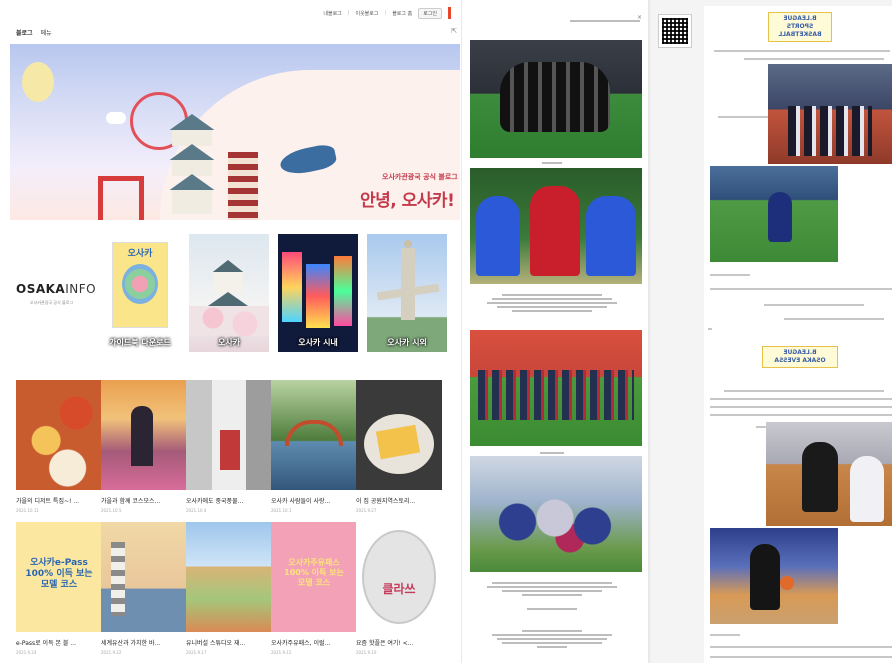 This screenshot has height=663, width=892. What do you see at coordinates (41, 289) in the screenshot?
I see `logo-bold: OSAKA` at bounding box center [41, 289].